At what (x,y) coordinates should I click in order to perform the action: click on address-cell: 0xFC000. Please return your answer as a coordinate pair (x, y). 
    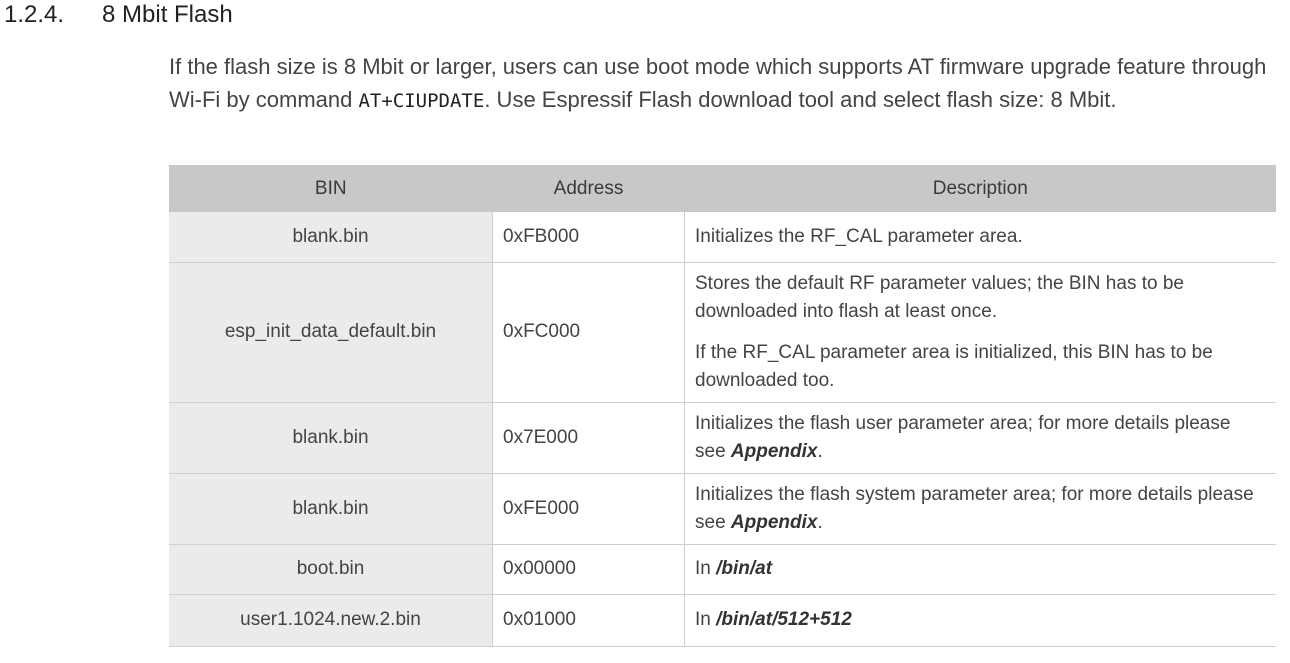
    Looking at the image, I should click on (588, 332).